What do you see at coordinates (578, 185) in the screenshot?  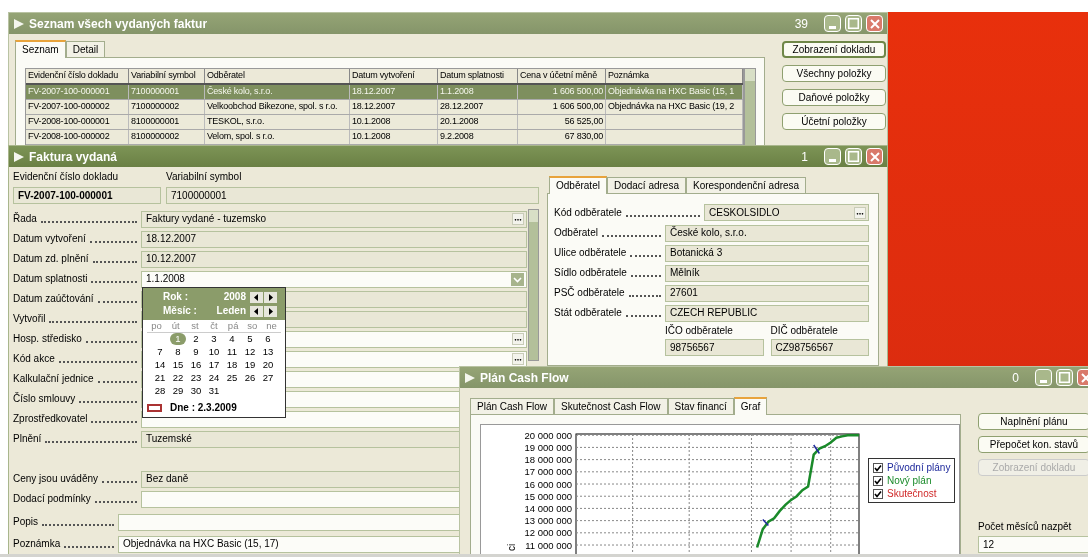 I see `tab: Odběratel` at bounding box center [578, 185].